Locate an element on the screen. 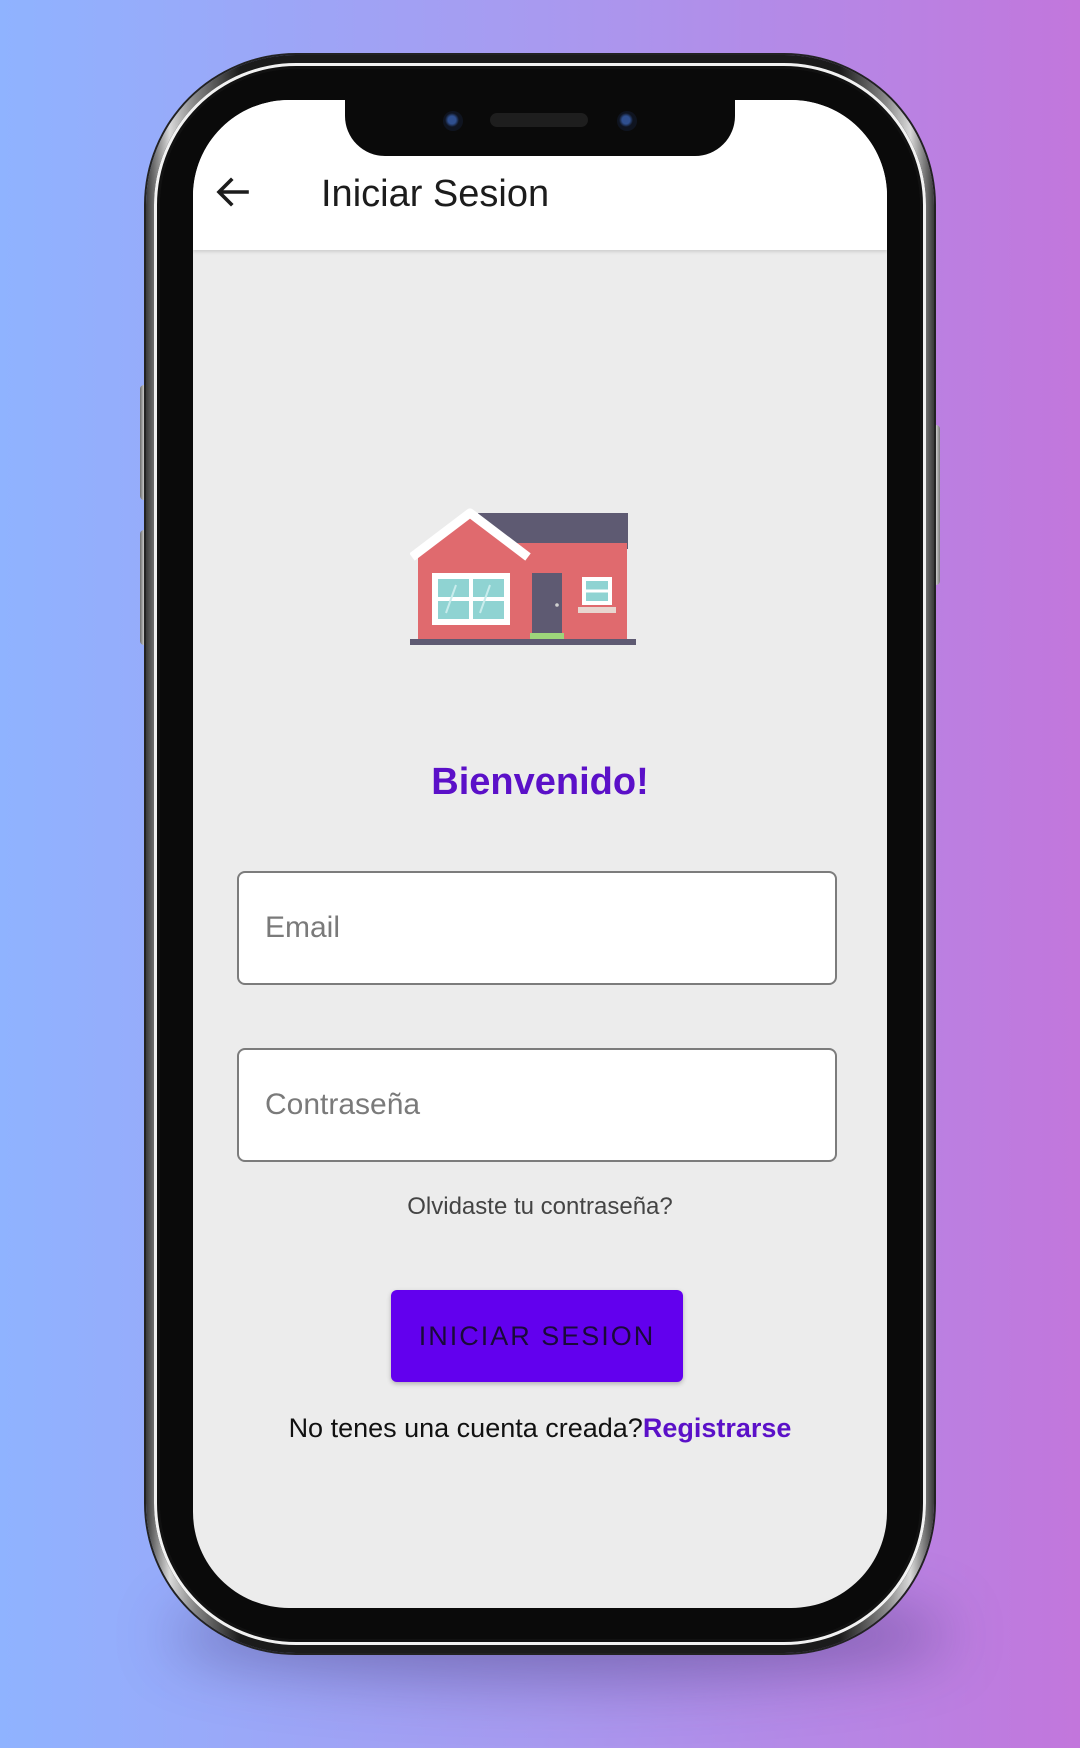  login-button: INICIAR SESION is located at coordinates (537, 1336).